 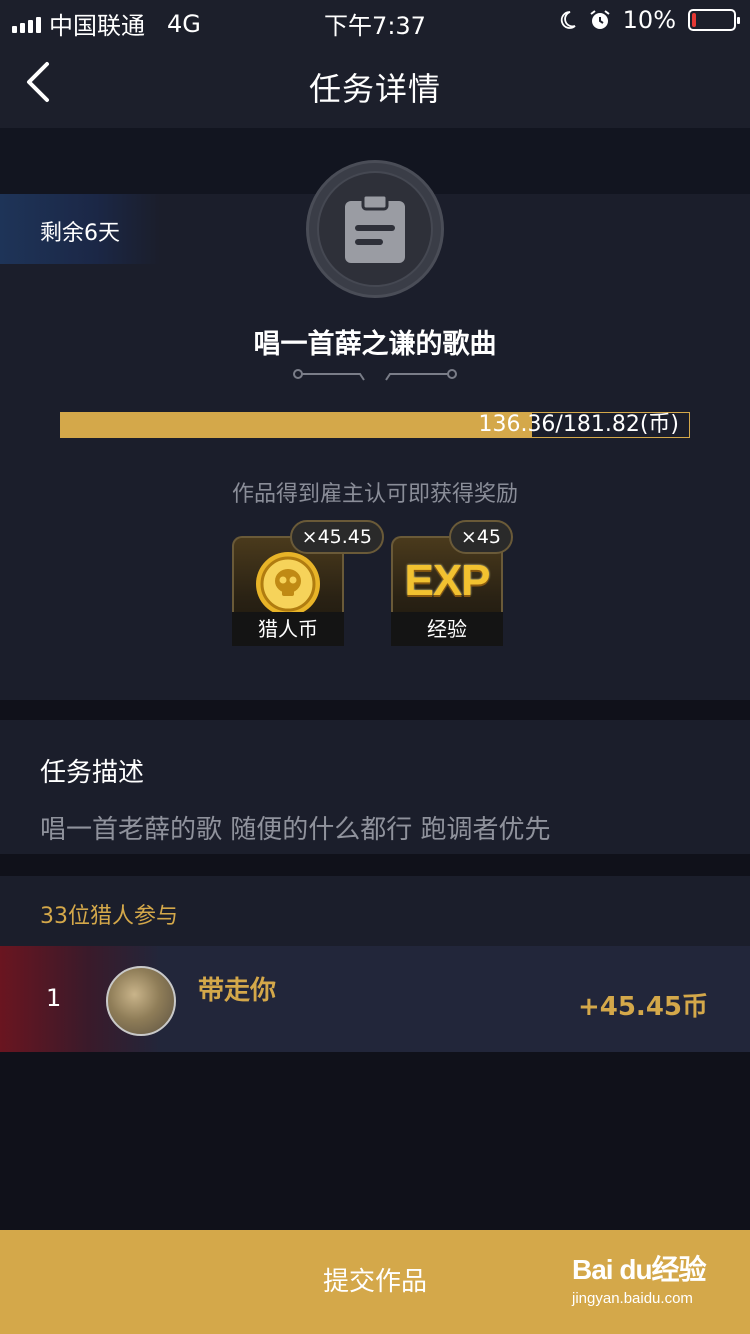 I want to click on battery-percent: 10%, so click(x=649, y=20).